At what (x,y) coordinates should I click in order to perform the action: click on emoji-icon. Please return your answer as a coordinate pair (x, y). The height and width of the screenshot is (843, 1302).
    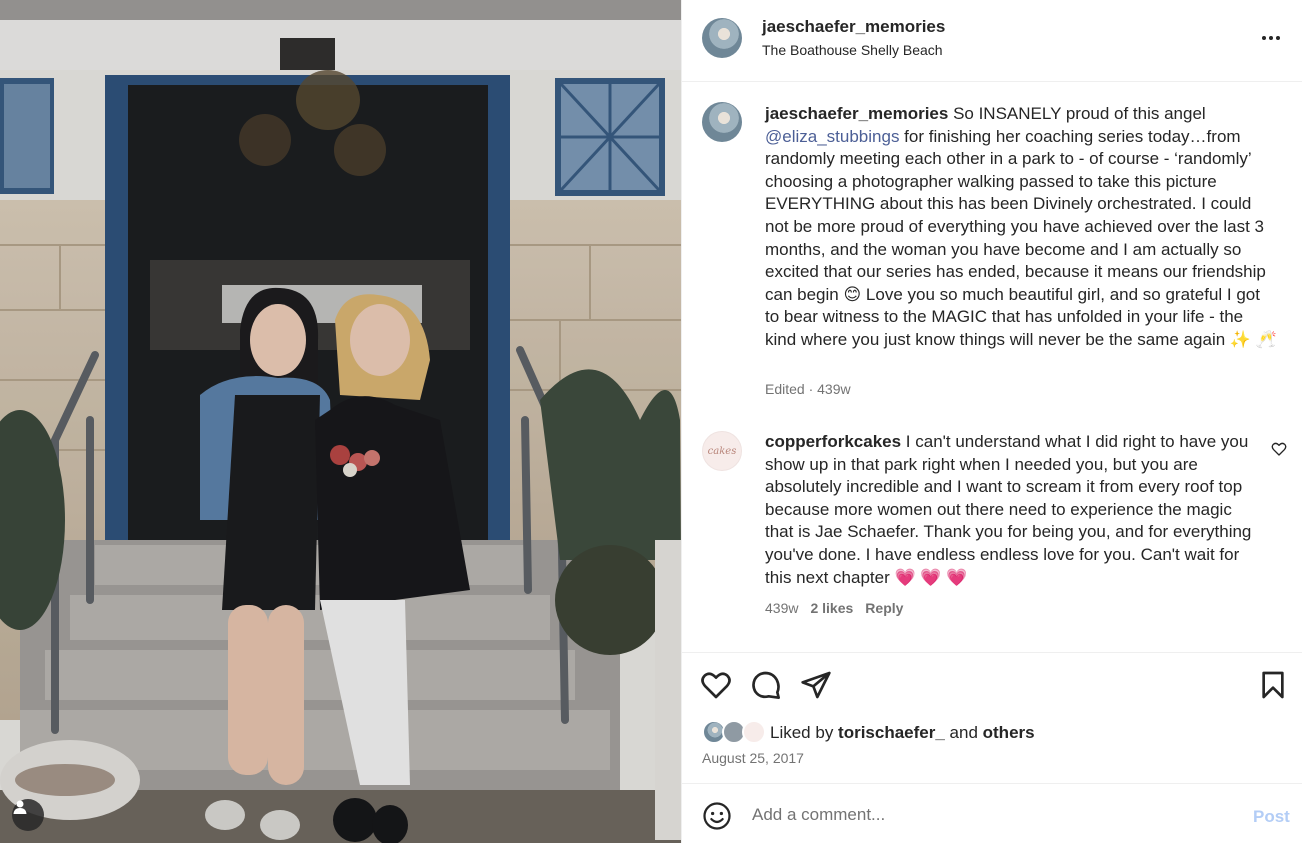
    Looking at the image, I should click on (717, 816).